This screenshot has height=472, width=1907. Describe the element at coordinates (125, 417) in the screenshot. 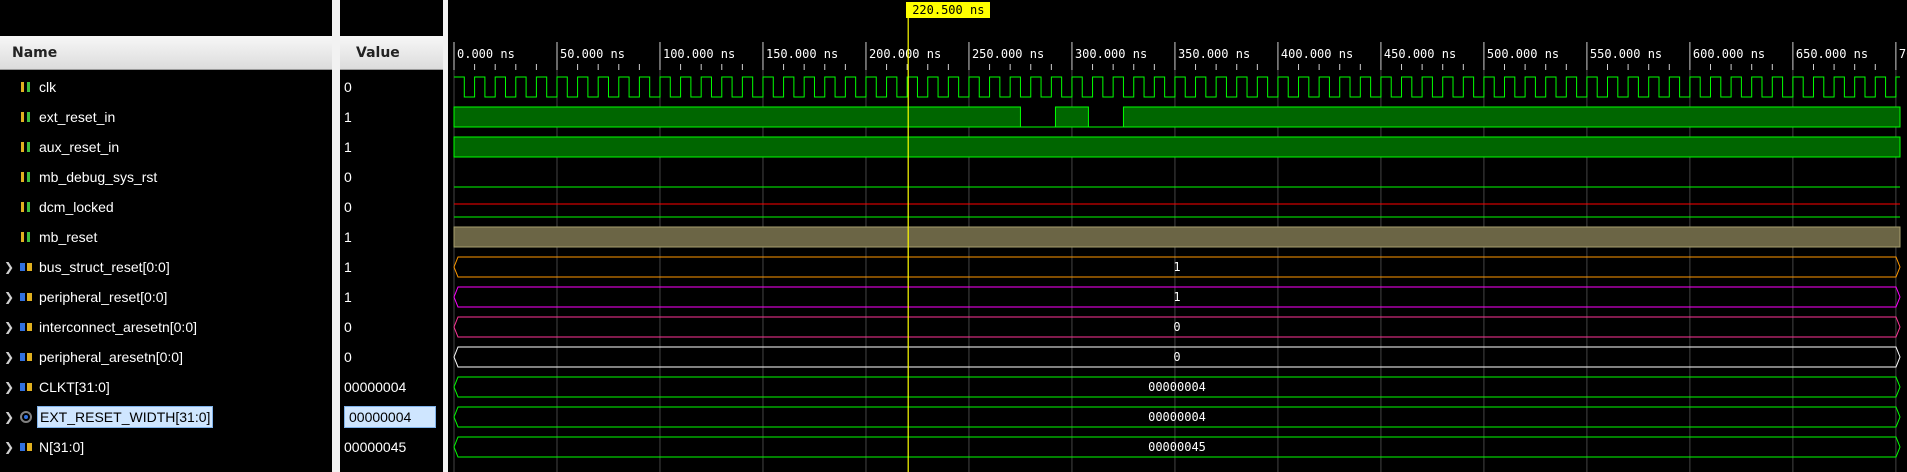

I see `signal-name: EXT_RESET_WIDTH[31:0]` at that location.